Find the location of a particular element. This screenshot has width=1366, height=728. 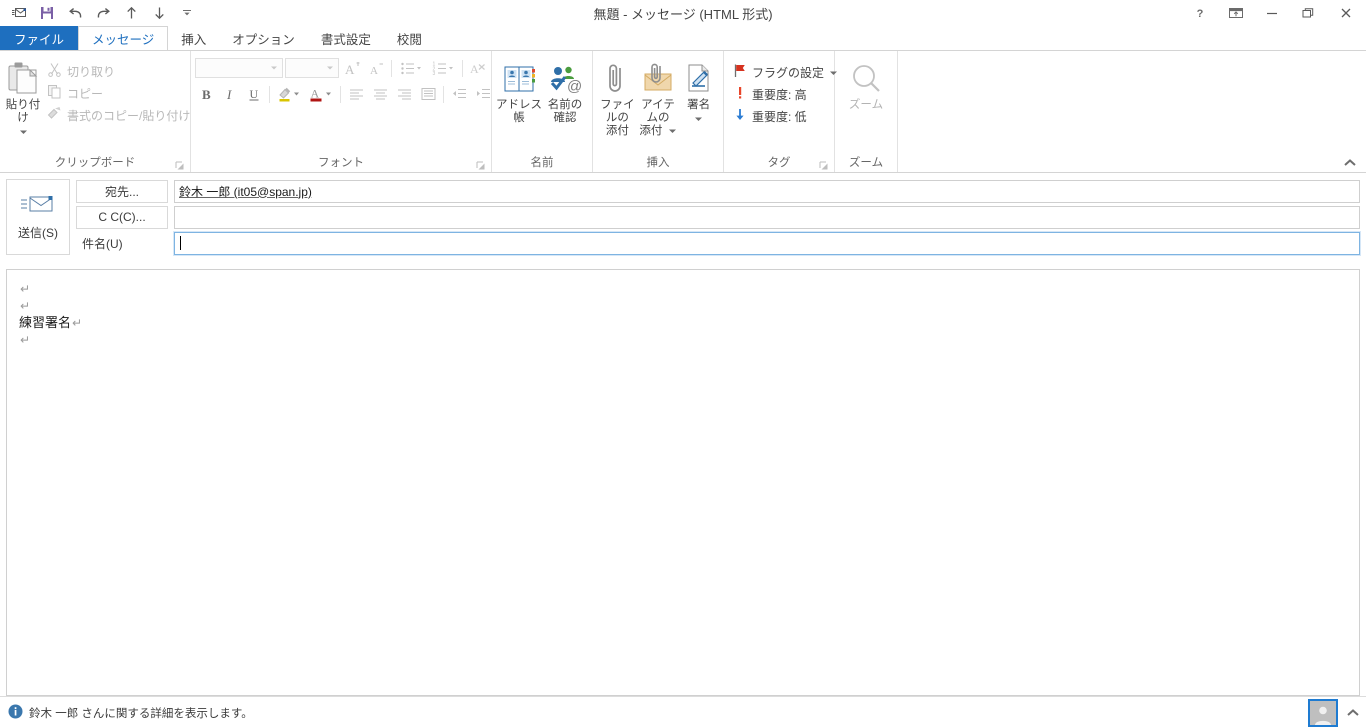

svg-text: 3 is located at coordinates (434, 73).